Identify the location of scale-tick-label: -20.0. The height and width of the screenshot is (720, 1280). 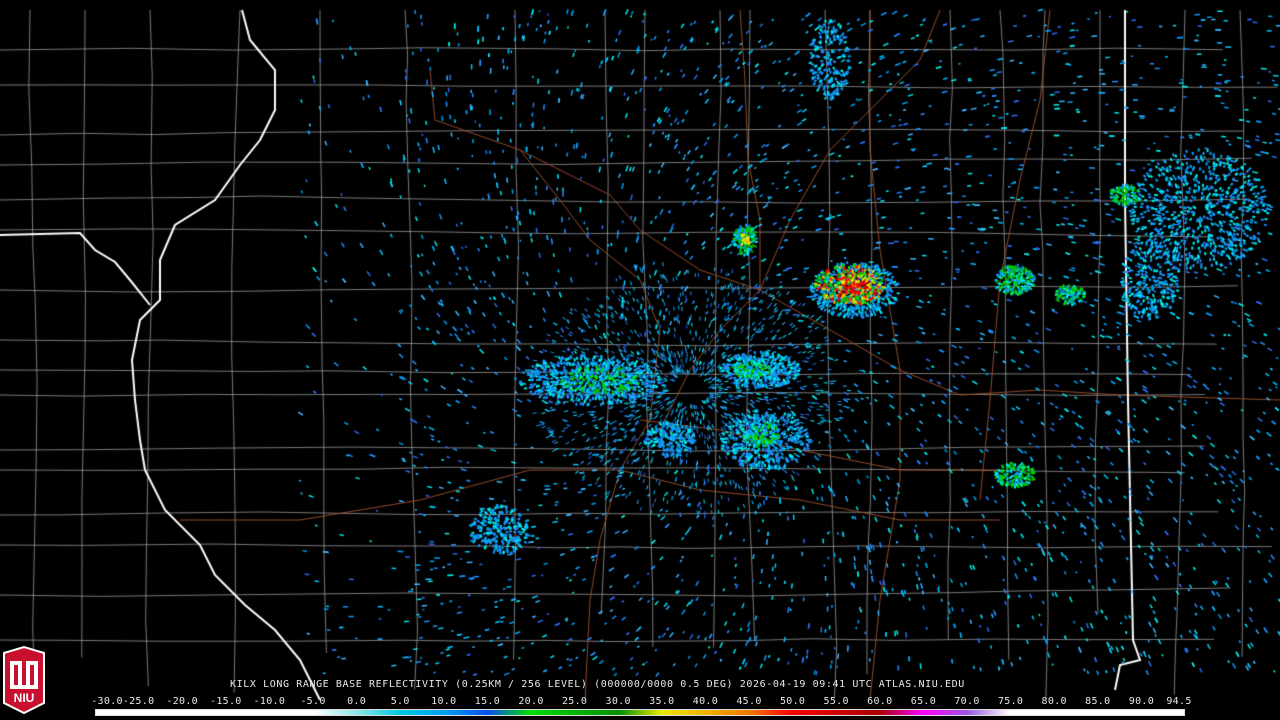
(182, 701).